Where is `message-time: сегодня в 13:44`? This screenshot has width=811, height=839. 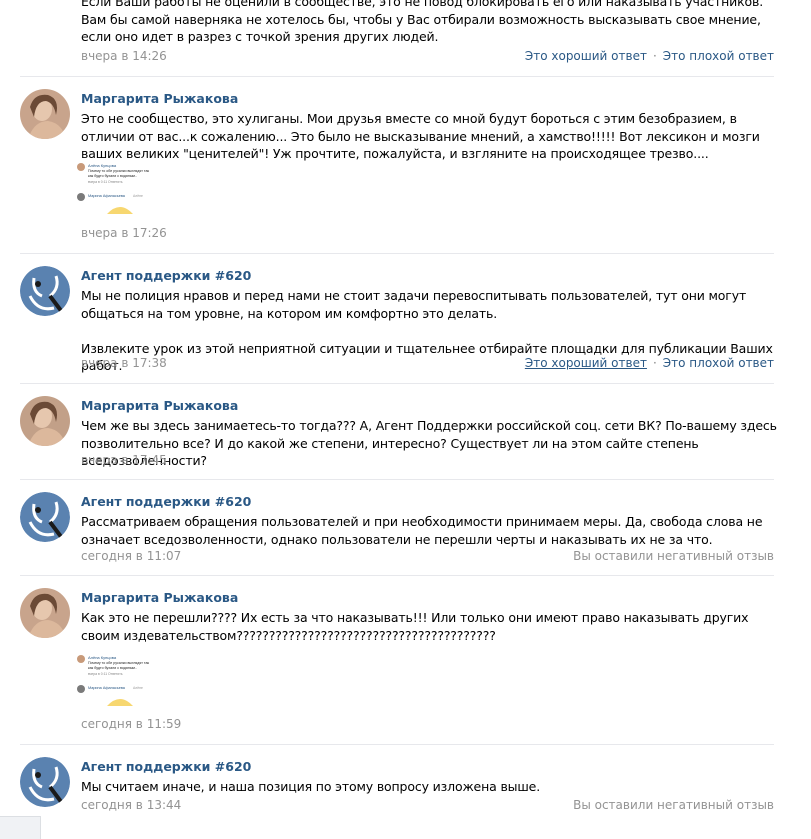 message-time: сегодня в 13:44 is located at coordinates (131, 805).